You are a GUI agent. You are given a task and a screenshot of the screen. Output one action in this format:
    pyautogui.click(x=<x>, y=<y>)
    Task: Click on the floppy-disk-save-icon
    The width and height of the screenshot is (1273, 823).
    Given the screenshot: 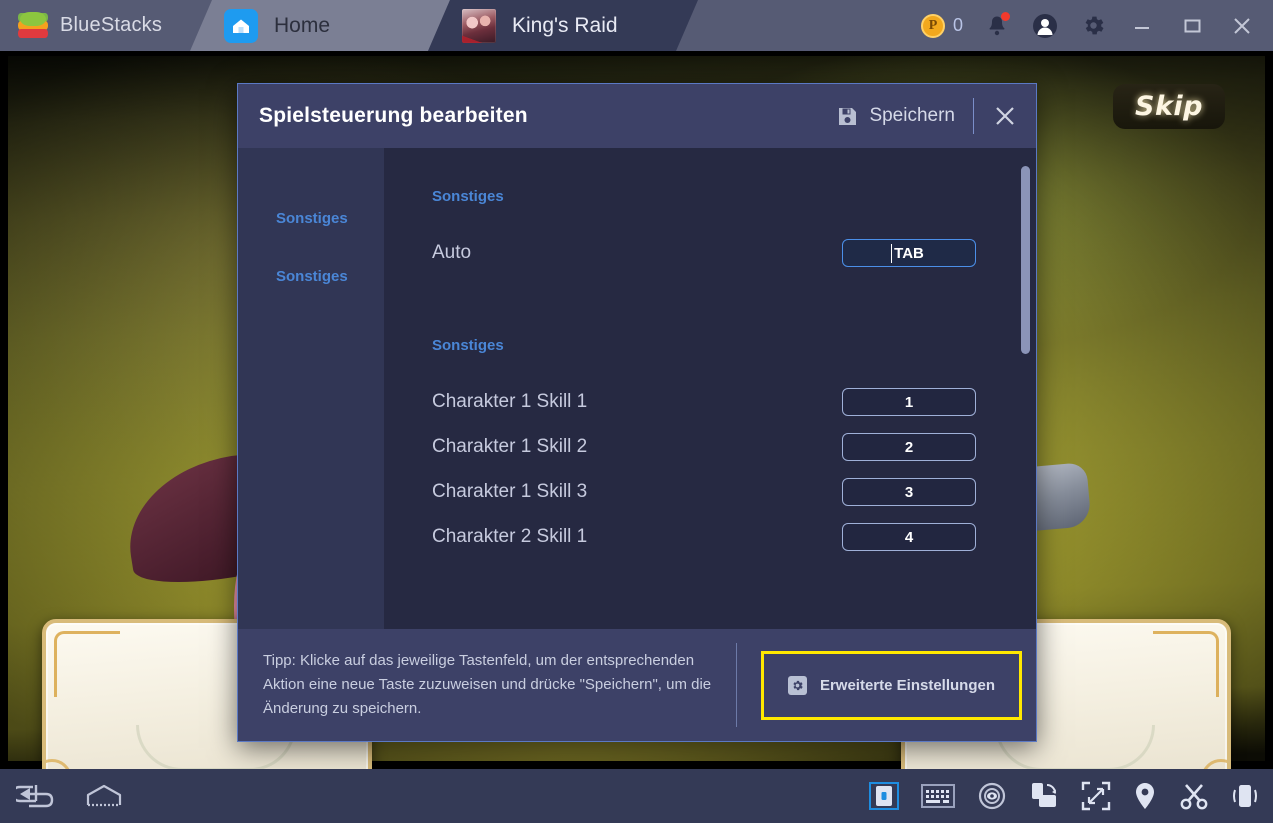 What is the action you would take?
    pyautogui.click(x=848, y=116)
    